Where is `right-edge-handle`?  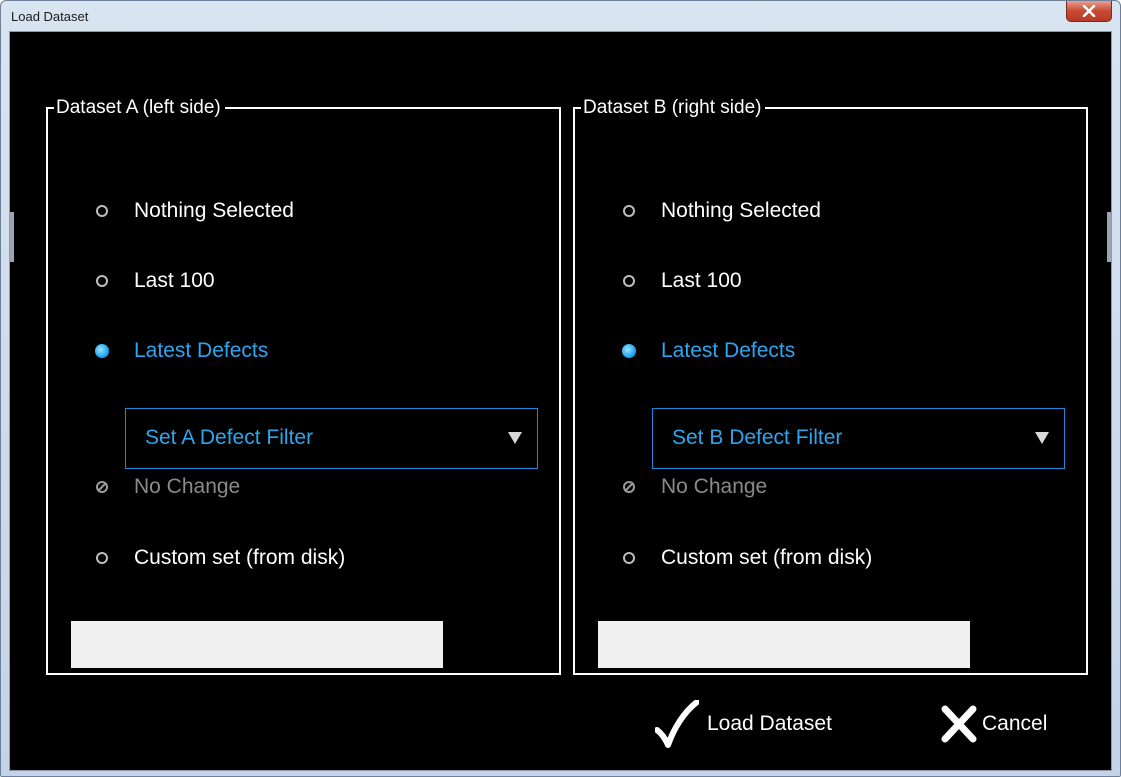 right-edge-handle is located at coordinates (1109, 237).